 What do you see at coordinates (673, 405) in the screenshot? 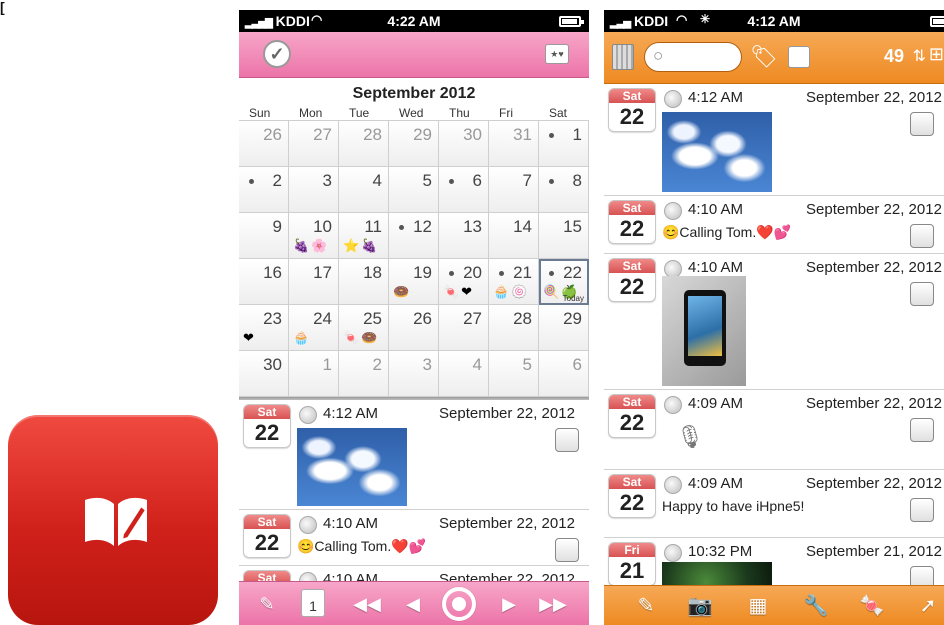
I see `moon-phase-icon` at bounding box center [673, 405].